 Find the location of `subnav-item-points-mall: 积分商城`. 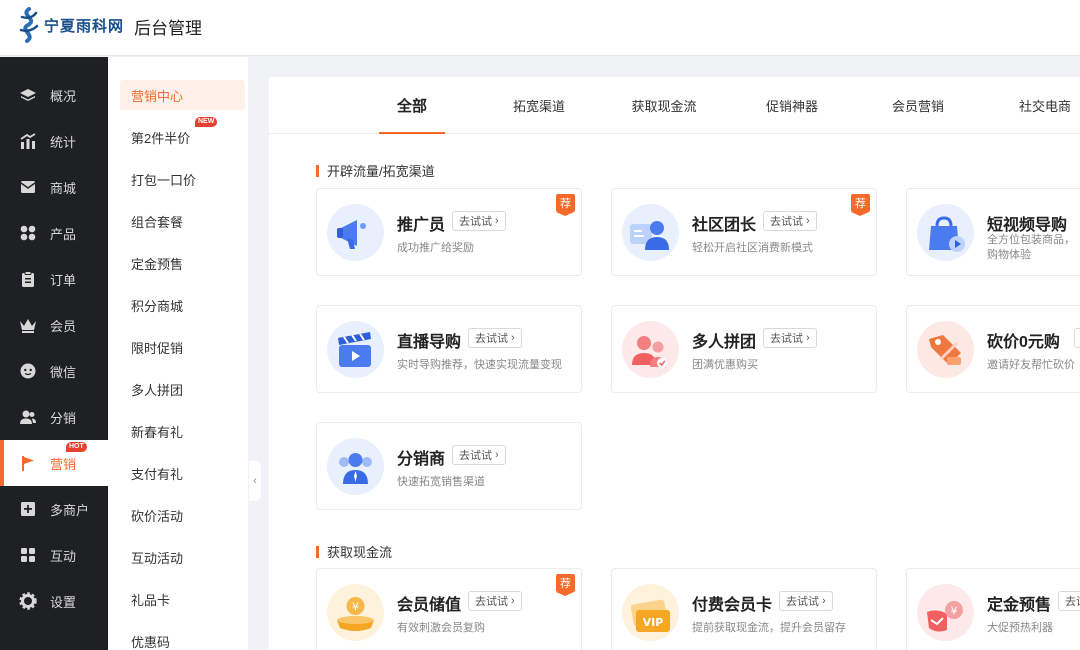

subnav-item-points-mall: 积分商城 is located at coordinates (182, 305).